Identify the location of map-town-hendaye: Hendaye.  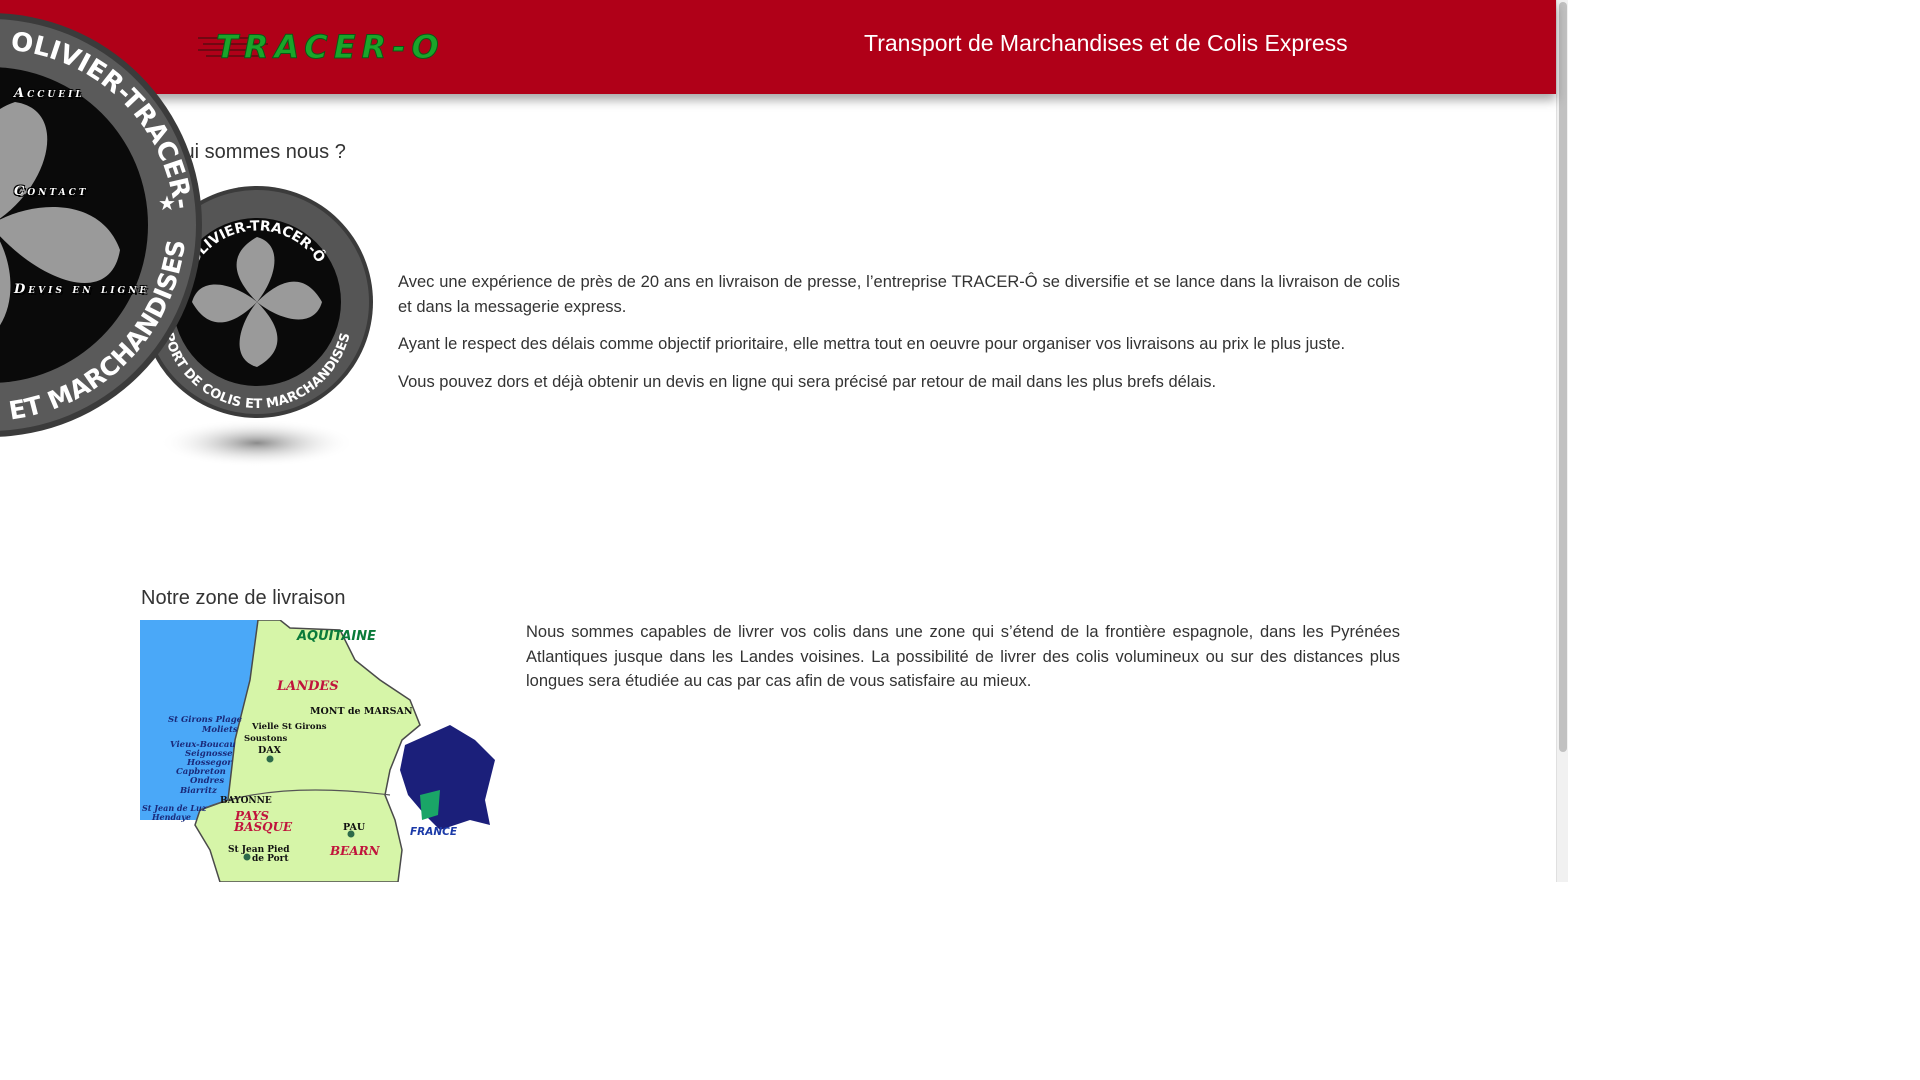
(171, 817).